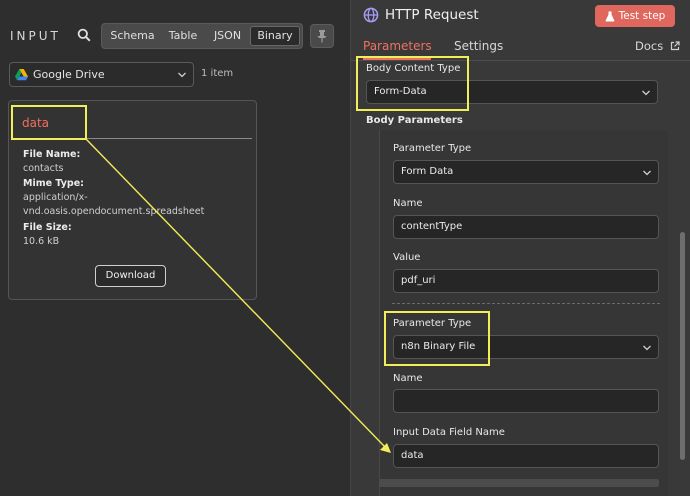  What do you see at coordinates (397, 46) in the screenshot?
I see `tab-parameters: Parameters` at bounding box center [397, 46].